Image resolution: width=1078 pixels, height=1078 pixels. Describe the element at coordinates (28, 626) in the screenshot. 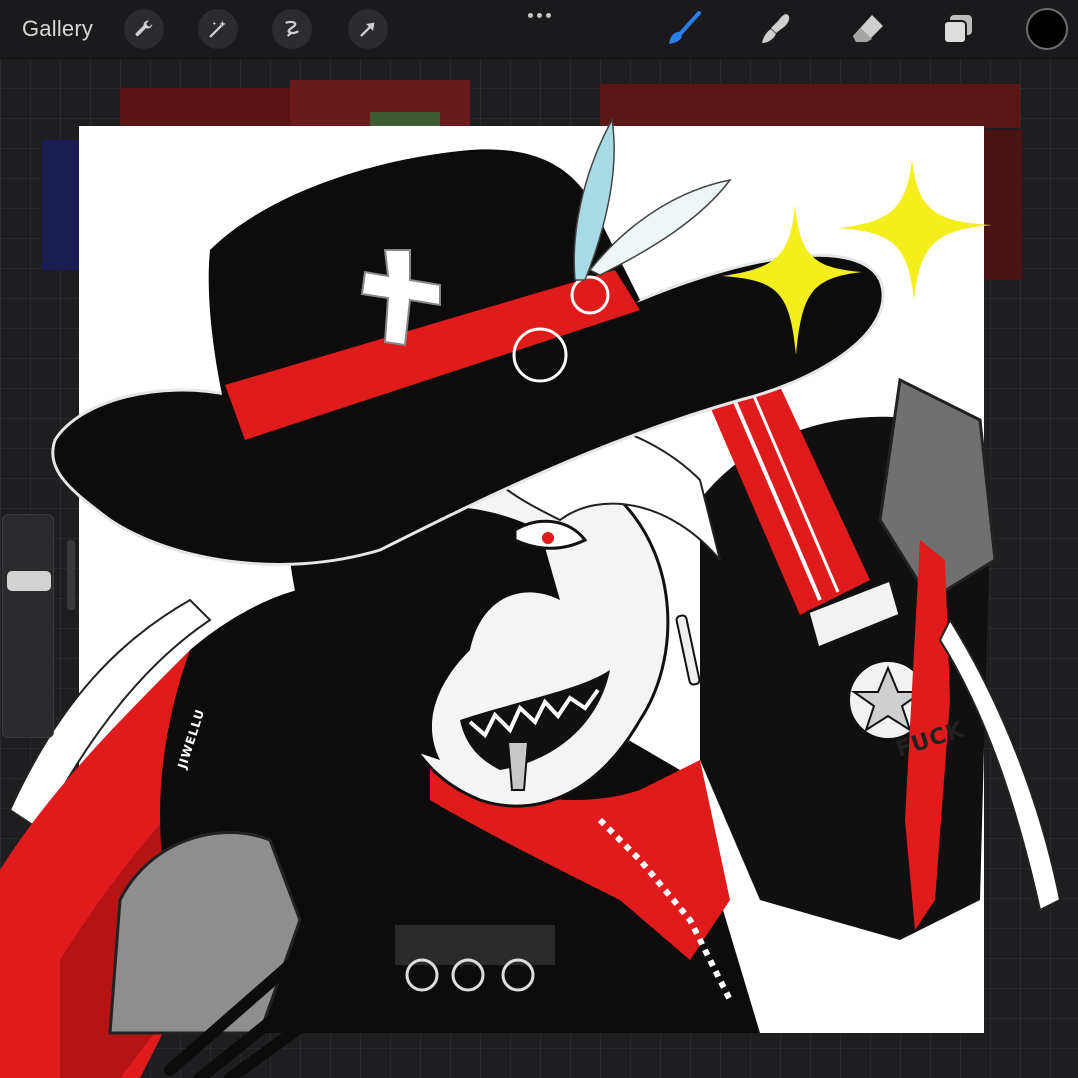

I see `brush-size-slider` at that location.